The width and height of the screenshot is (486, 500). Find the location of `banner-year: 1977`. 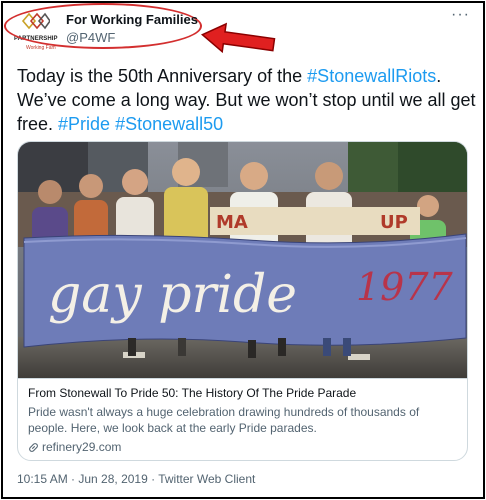

banner-year: 1977 is located at coordinates (405, 287).